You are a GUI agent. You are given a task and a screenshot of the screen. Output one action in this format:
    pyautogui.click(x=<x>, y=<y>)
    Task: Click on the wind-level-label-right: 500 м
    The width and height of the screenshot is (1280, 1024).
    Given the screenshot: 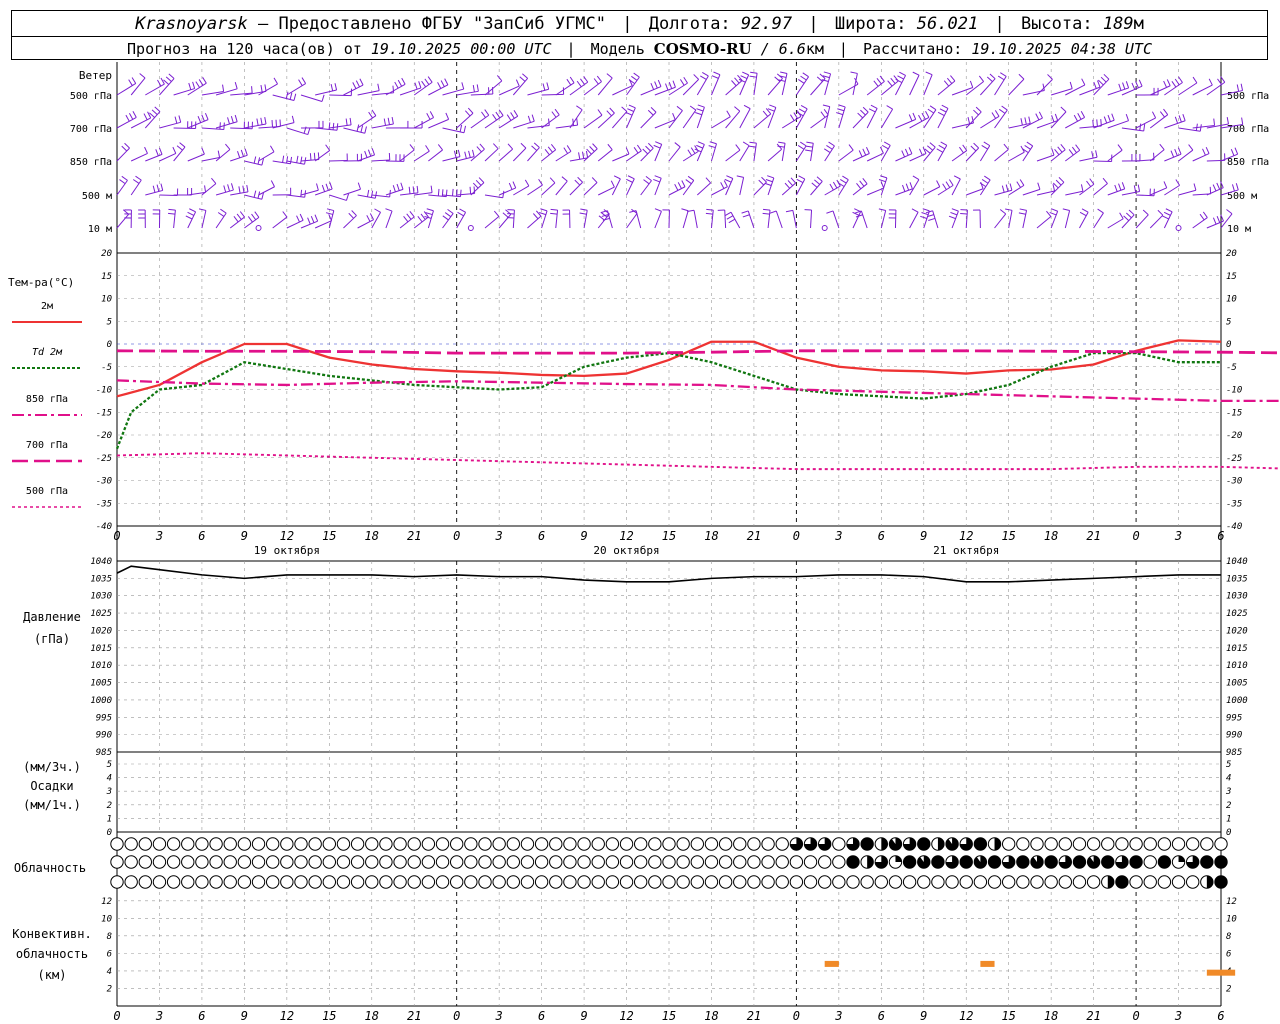 What is the action you would take?
    pyautogui.click(x=1242, y=196)
    